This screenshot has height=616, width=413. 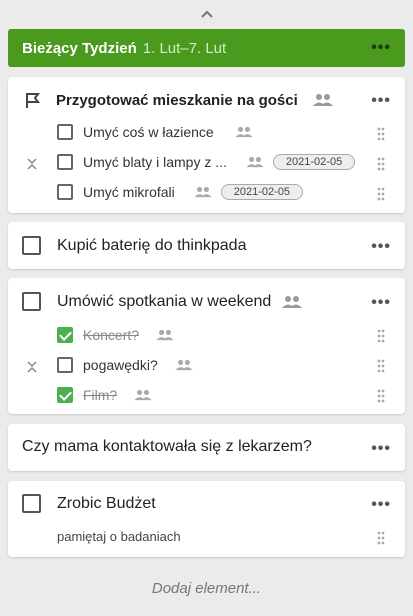 What do you see at coordinates (148, 132) in the screenshot?
I see `subtask-label: Umyć coś w łazience` at bounding box center [148, 132].